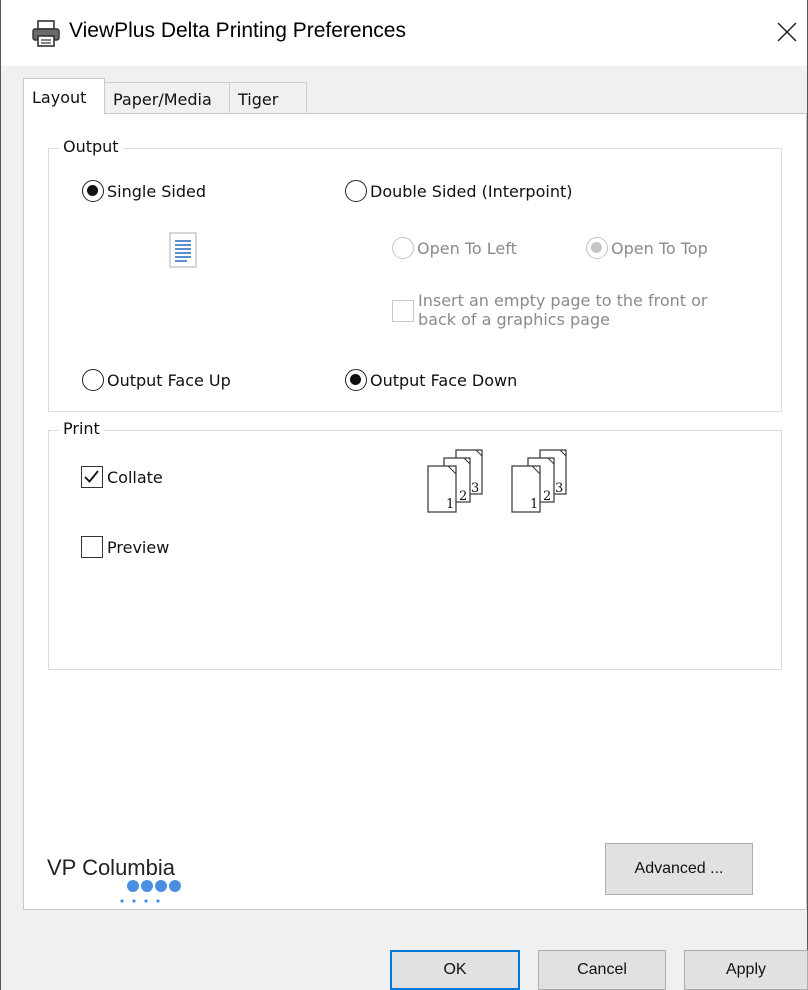 This screenshot has height=990, width=808. What do you see at coordinates (403, 248) in the screenshot?
I see `open-to-left-radio-circle` at bounding box center [403, 248].